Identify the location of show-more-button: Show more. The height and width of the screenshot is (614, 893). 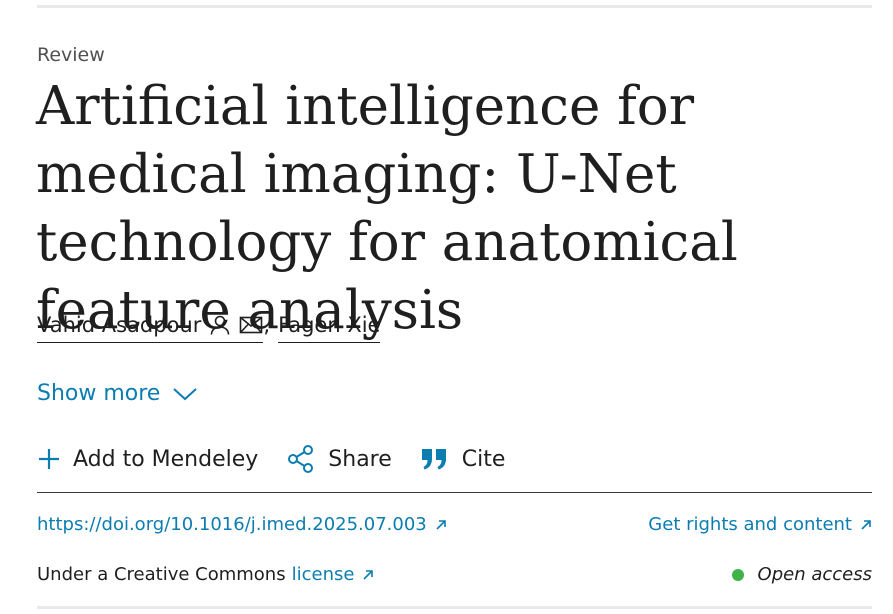
(117, 393).